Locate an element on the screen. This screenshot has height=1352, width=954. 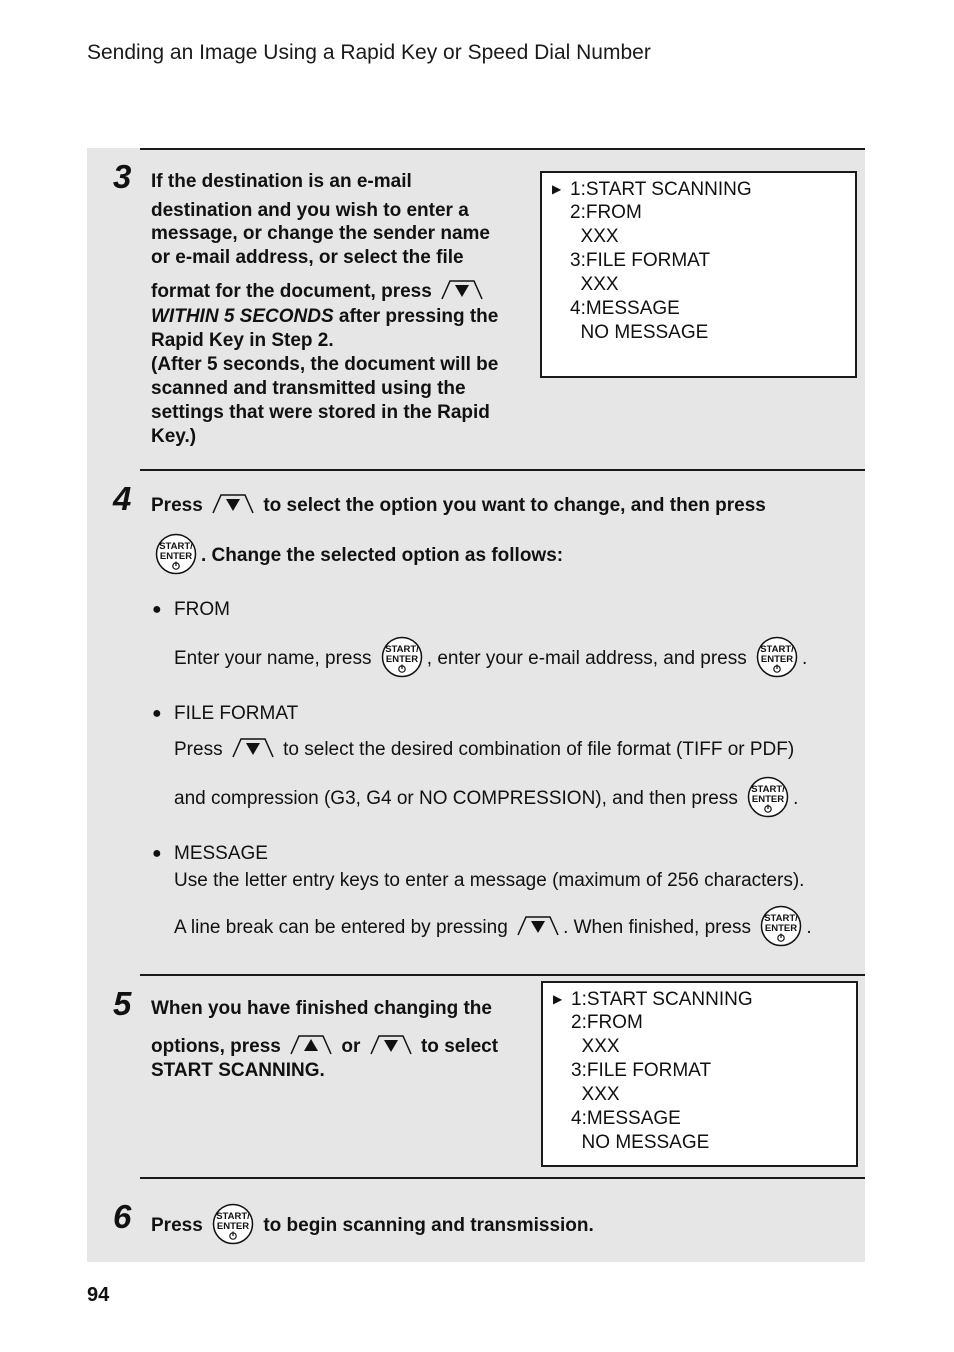
step-text: message, or change the sender name is located at coordinates (320, 233).